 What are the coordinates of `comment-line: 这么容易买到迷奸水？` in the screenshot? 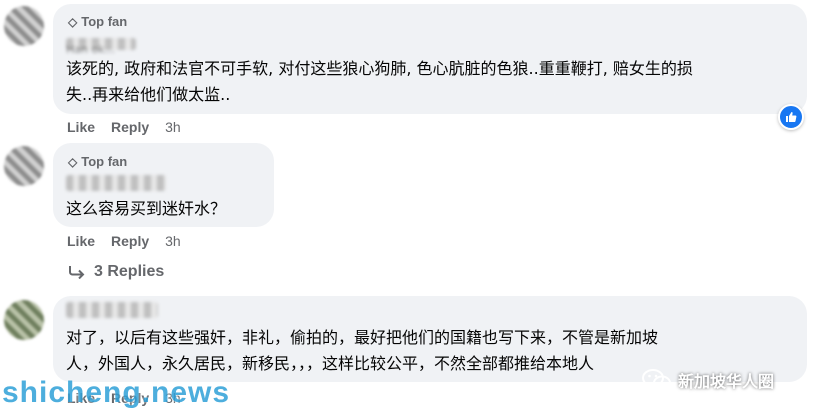 It's located at (146, 208).